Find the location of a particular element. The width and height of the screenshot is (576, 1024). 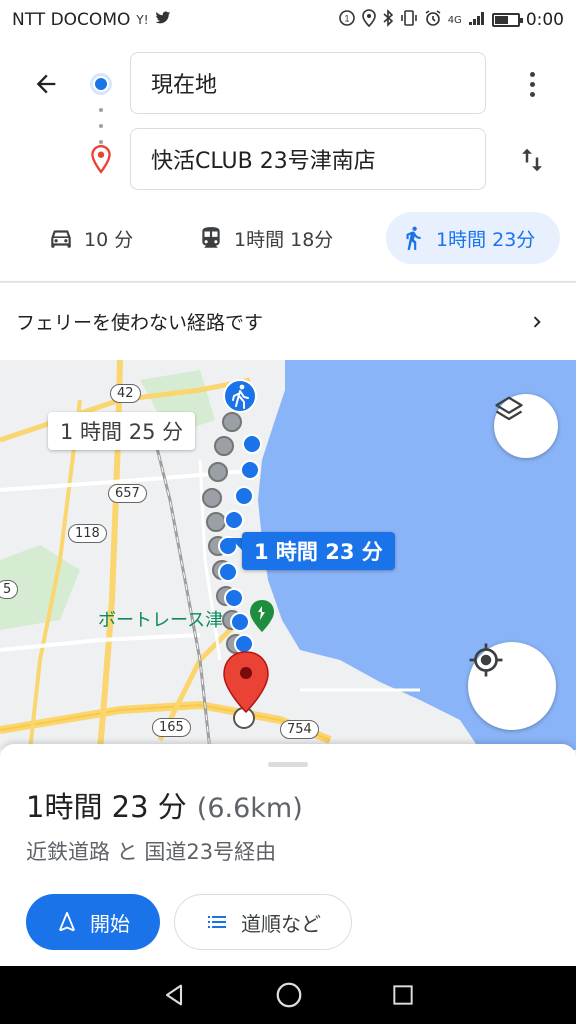

nav-home-icon is located at coordinates (289, 995).